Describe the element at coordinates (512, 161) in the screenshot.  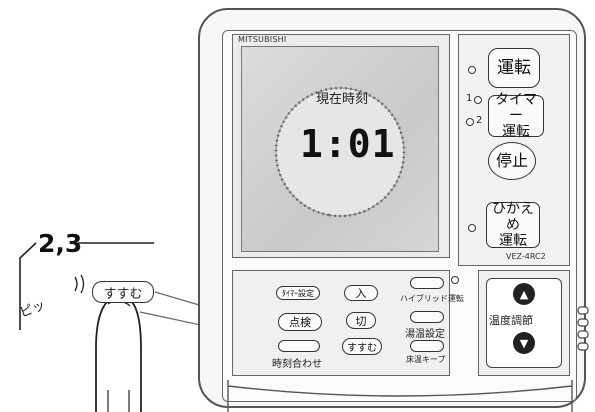
I see `stop-button: 停止` at that location.